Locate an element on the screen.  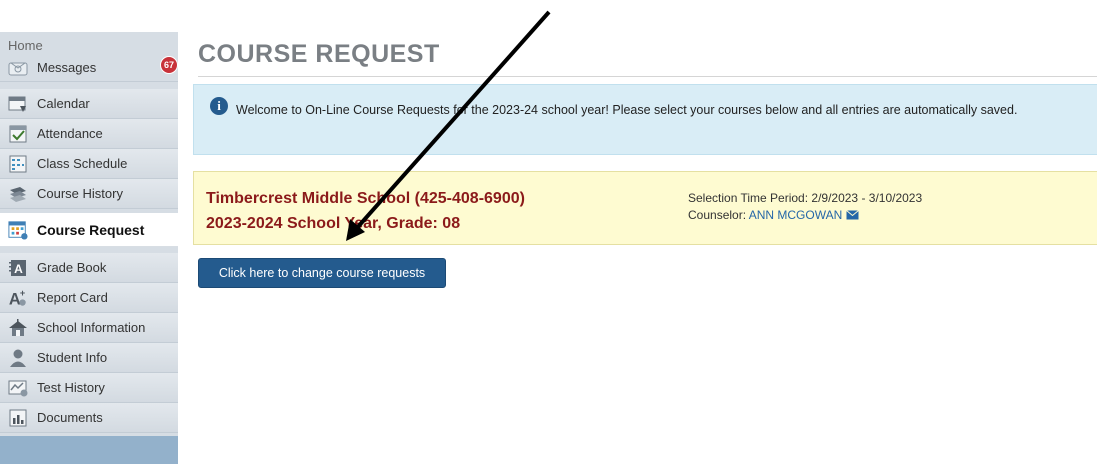
annotation-arrow is located at coordinates (448, 125).